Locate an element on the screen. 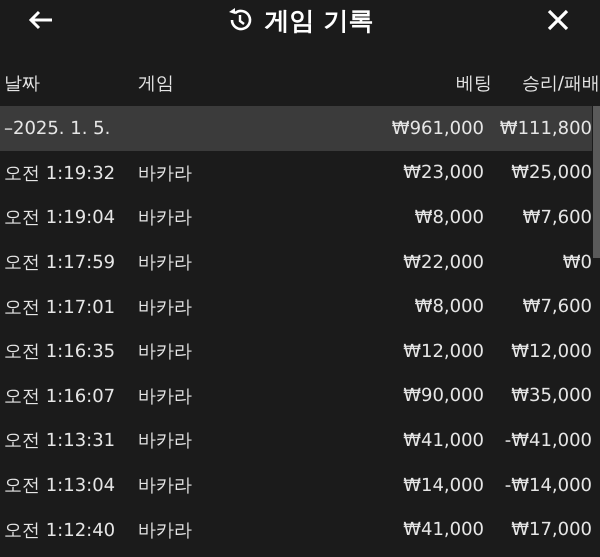 This screenshot has width=600, height=557. date-group-row: –2025. 1. 5. ₩961,000 ₩111,800 is located at coordinates (296, 128).